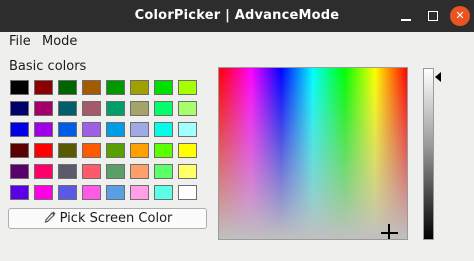  I want to click on crosshair-vertical-line, so click(389, 231).